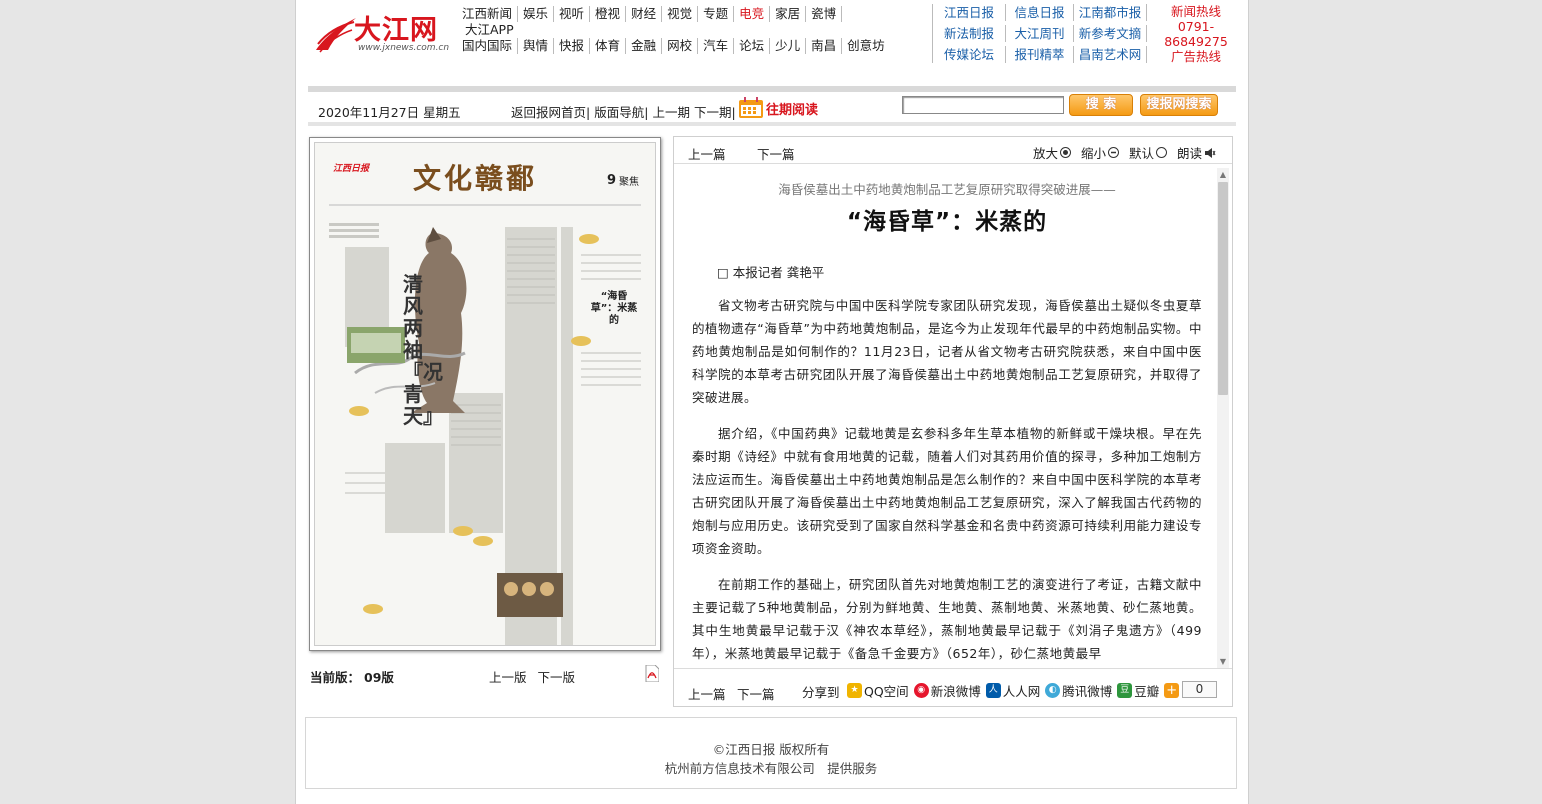 Image resolution: width=1542 pixels, height=804 pixels. What do you see at coordinates (614, 308) in the screenshot?
I see `newspaper-side-article: “海昏草”：米蒸的` at bounding box center [614, 308].